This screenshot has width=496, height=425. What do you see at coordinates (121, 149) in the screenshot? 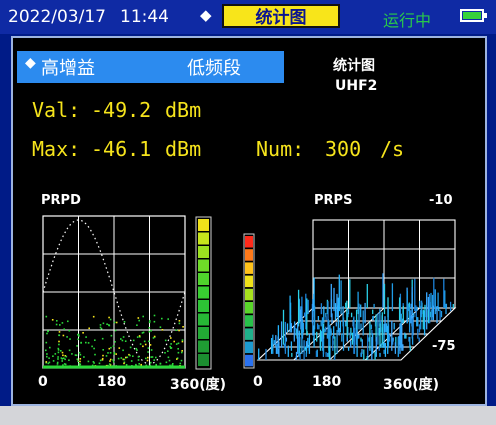
I see `max-value: -46.1` at bounding box center [121, 149].